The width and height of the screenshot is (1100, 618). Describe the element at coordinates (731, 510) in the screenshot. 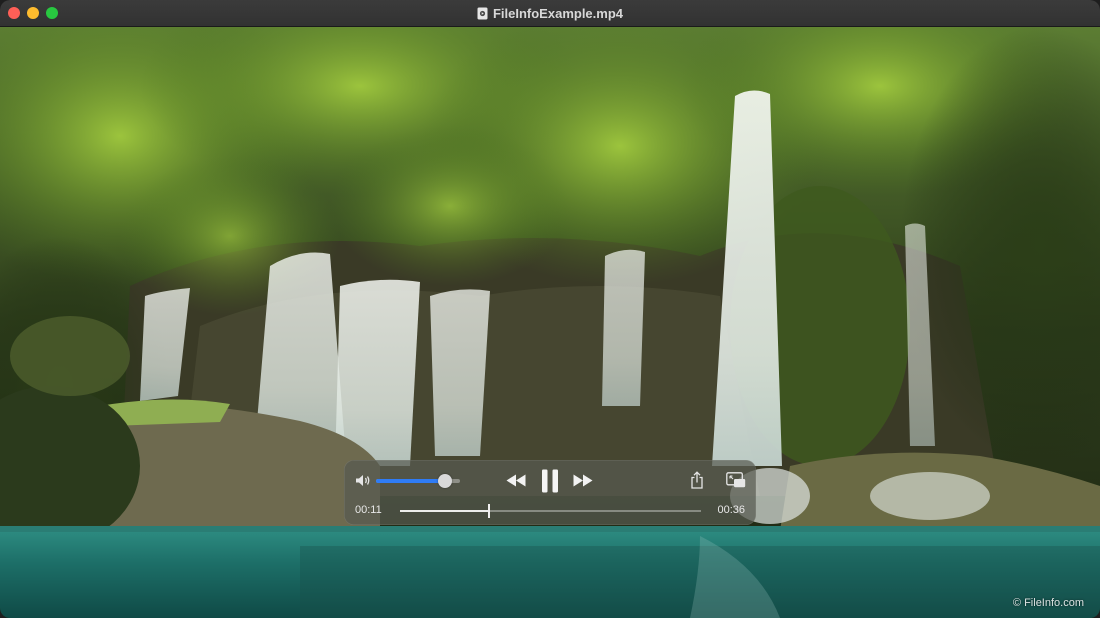

I see `duration-time: 00:36` at that location.